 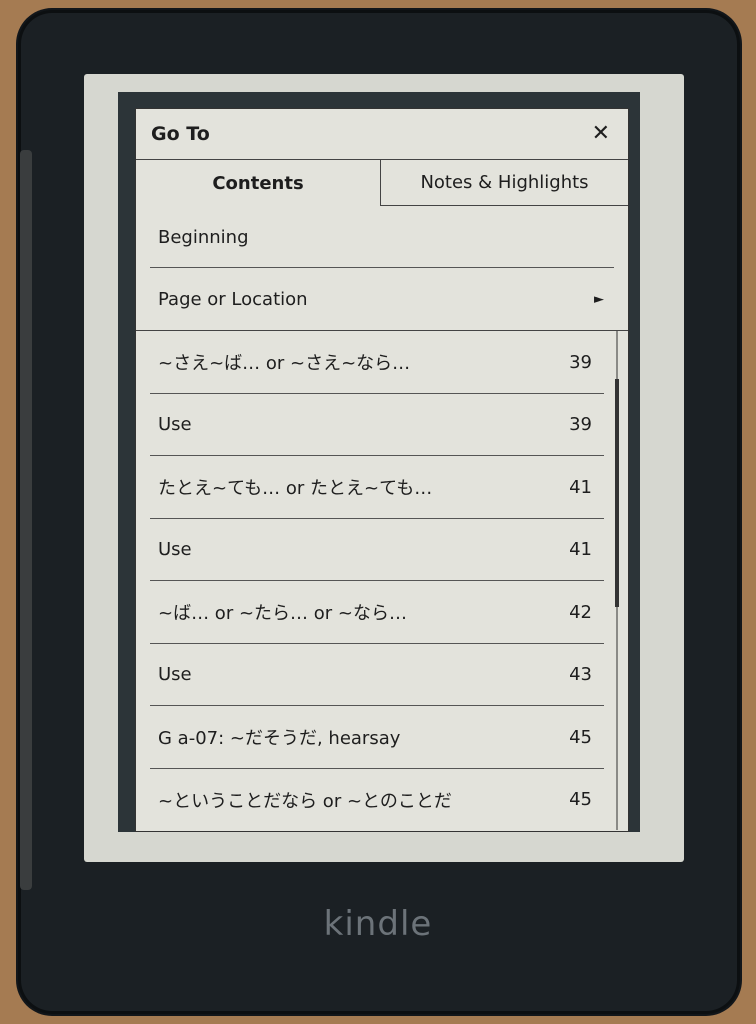 I want to click on chevron-right-icon: ►, so click(x=599, y=299).